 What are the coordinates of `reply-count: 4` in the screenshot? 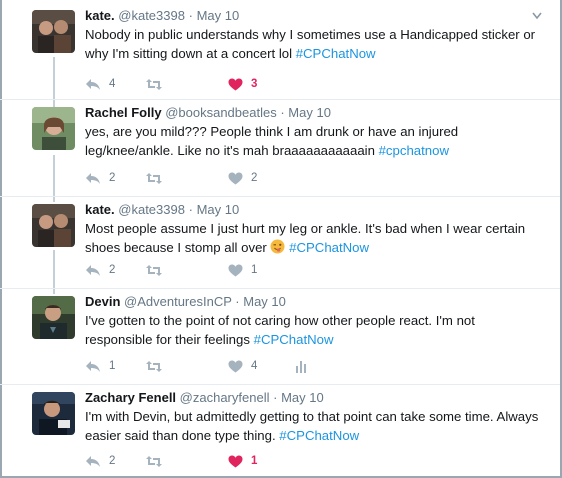 It's located at (112, 84).